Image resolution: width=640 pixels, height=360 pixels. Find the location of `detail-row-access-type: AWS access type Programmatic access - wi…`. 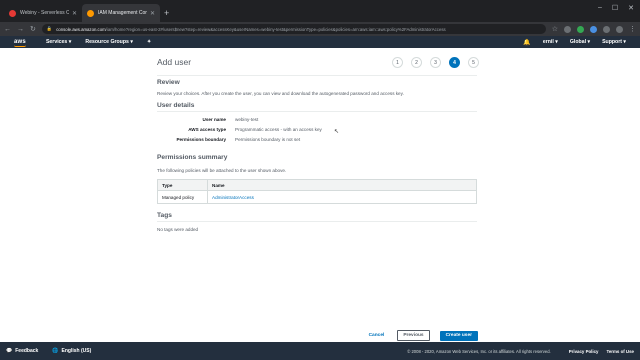

detail-row-access-type: AWS access type Programmatic access - wi… is located at coordinates (317, 129).